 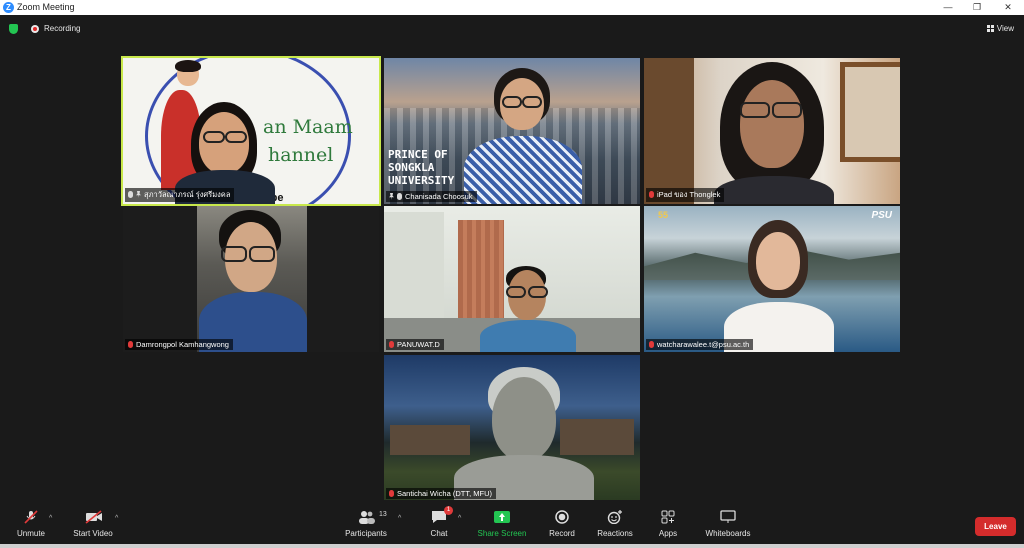 I want to click on smiley-icon, so click(x=615, y=517).